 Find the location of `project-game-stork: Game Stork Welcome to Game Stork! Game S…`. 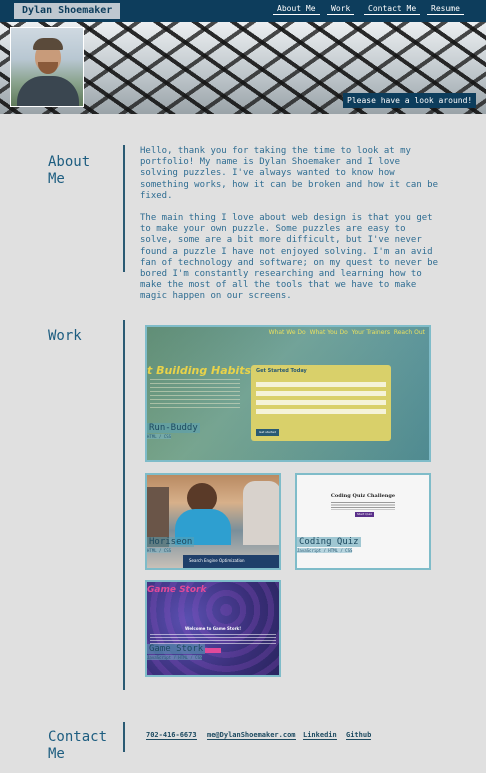

project-game-stork: Game Stork Welcome to Game Stork! Game S… is located at coordinates (213, 628).